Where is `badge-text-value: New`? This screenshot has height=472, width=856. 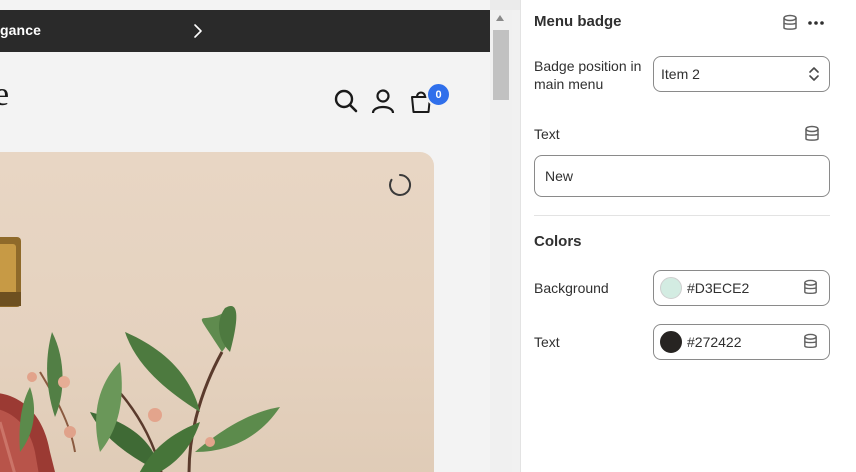
badge-text-value: New is located at coordinates (559, 176).